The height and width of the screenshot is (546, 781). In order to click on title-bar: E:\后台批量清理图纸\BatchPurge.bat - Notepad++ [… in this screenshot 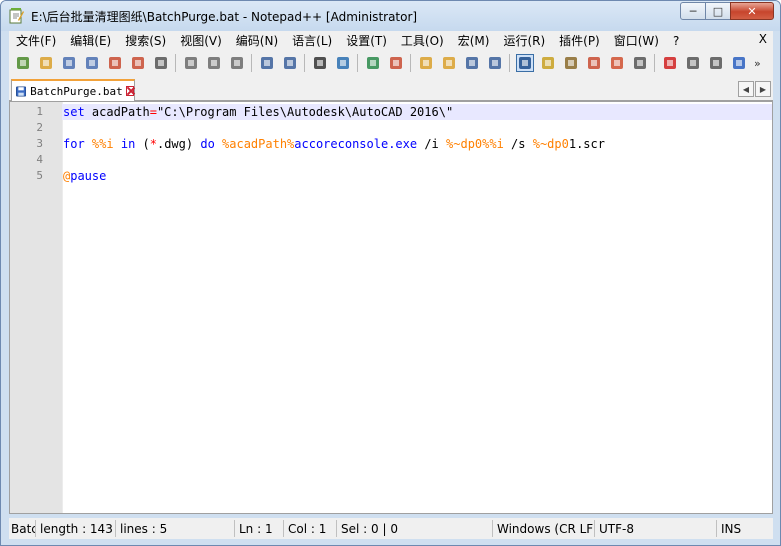, I will do `click(390, 16)`.